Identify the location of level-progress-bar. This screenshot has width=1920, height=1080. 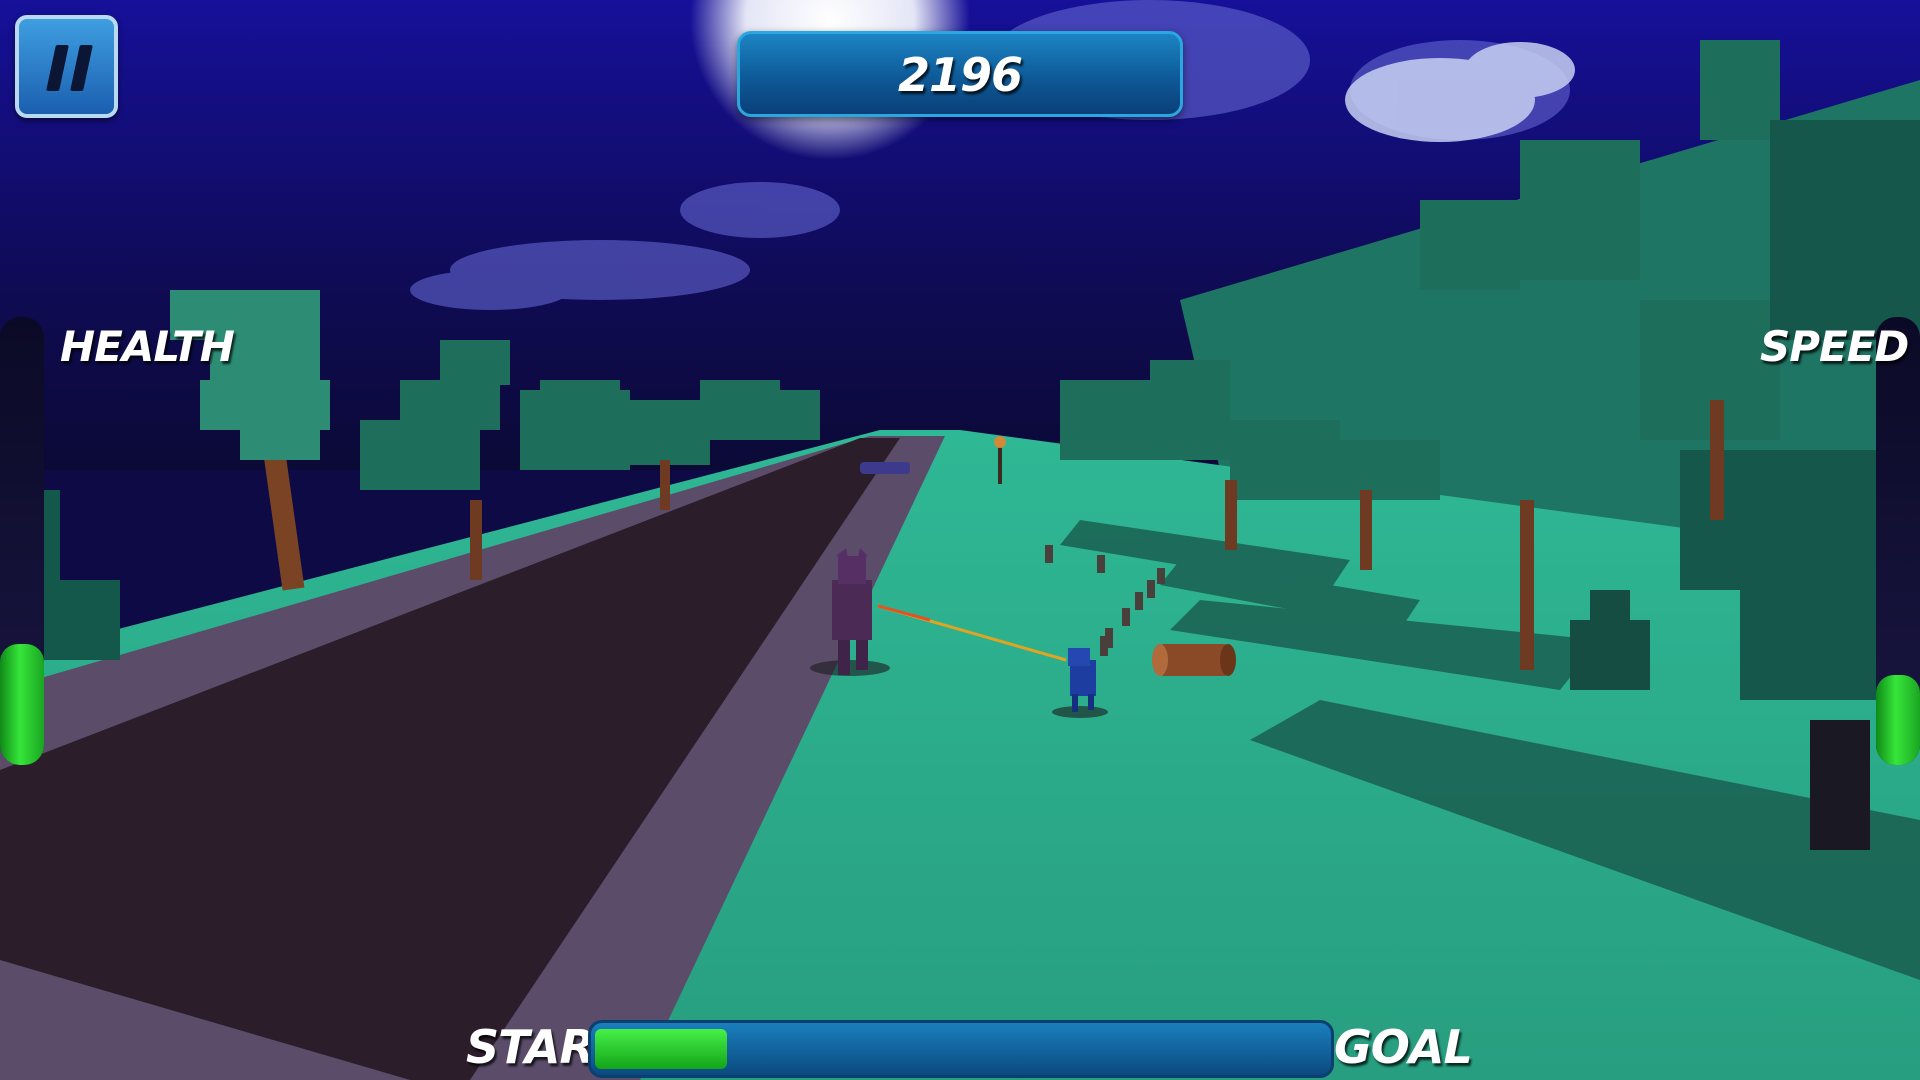
(961, 1049).